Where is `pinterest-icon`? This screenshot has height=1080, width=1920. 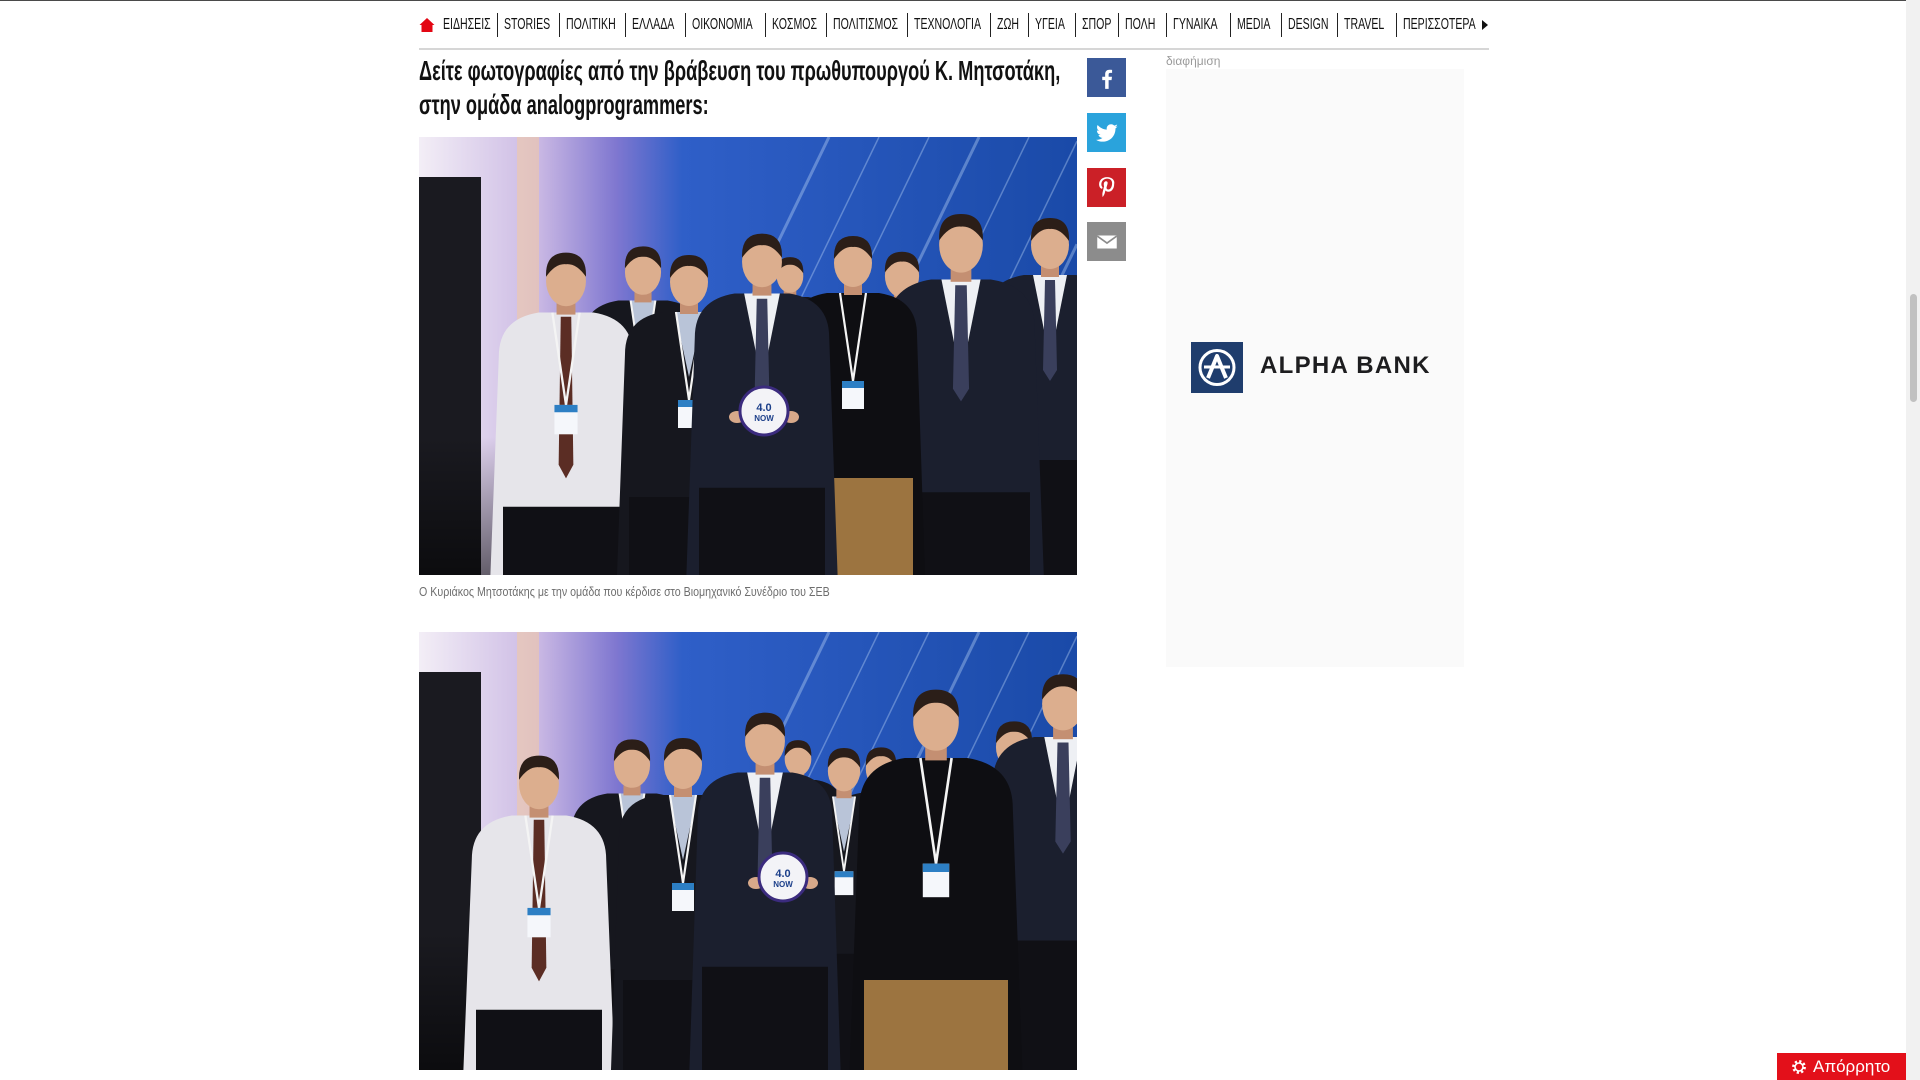
pinterest-icon is located at coordinates (1106, 186).